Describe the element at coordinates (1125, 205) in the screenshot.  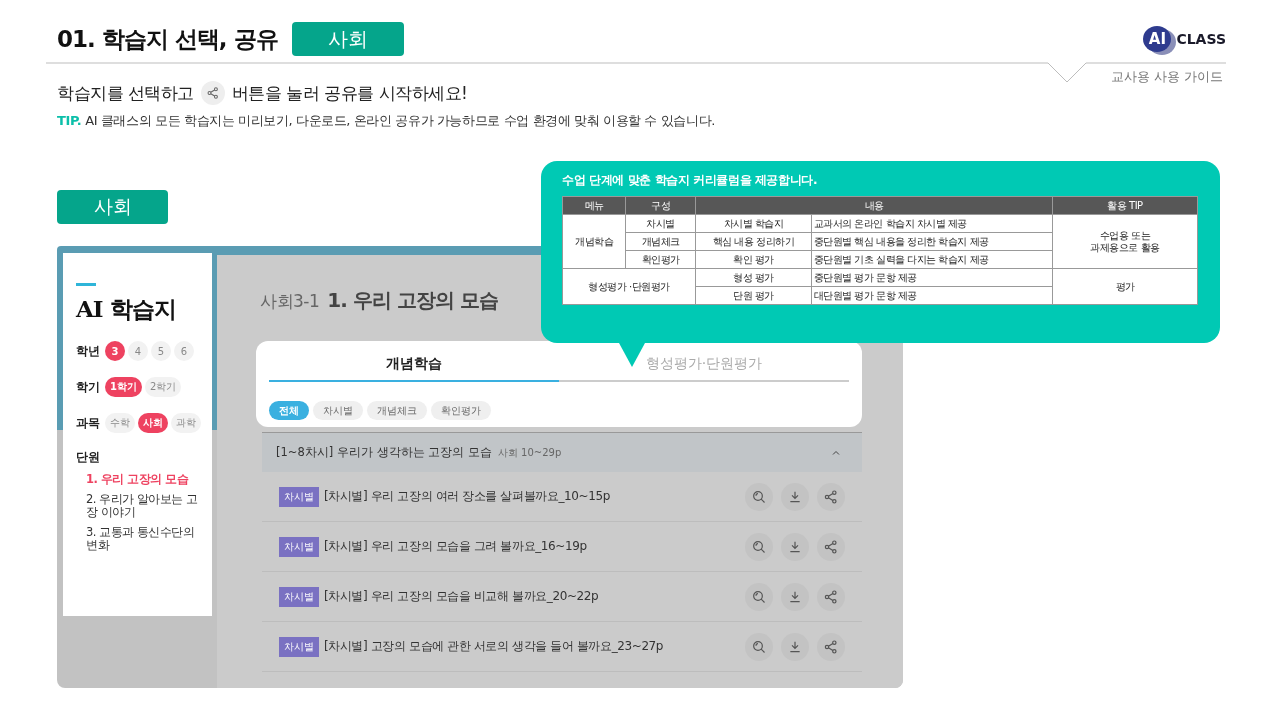
I see `column-header: 활용 TIP` at that location.